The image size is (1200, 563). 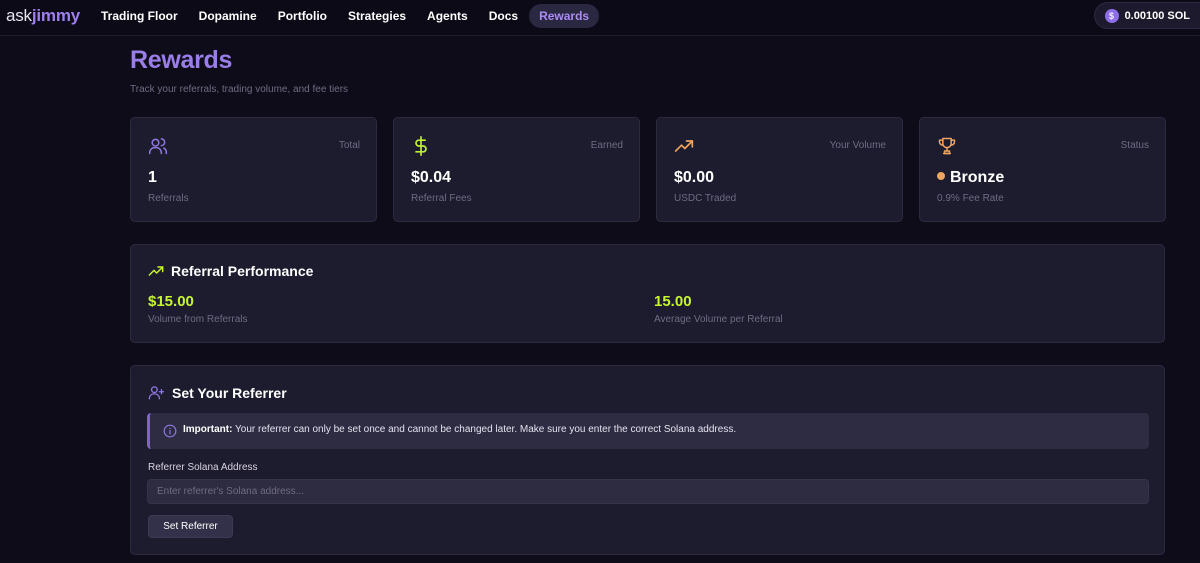 I want to click on nav-item-portfolio: Portfolio, so click(x=302, y=16).